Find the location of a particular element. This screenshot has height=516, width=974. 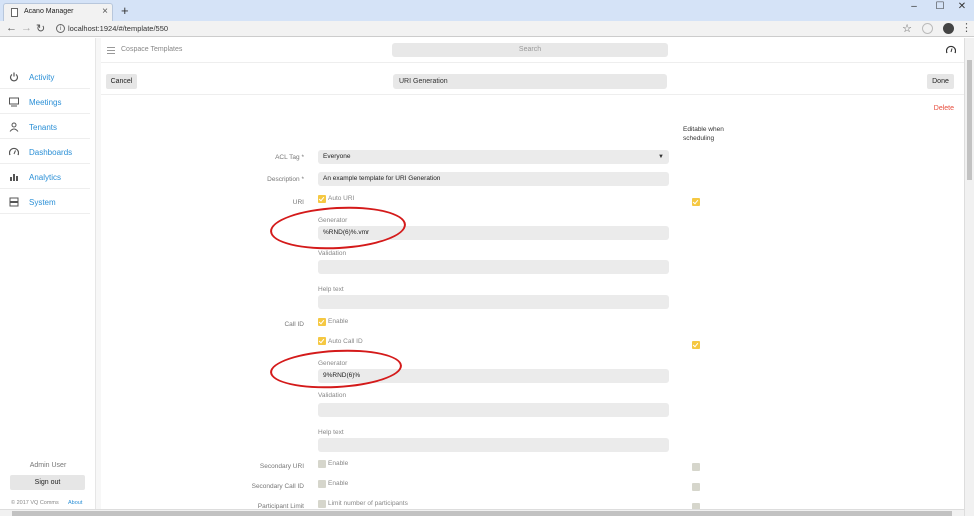

secondary-call-id-enable-label: Enable is located at coordinates (338, 483).